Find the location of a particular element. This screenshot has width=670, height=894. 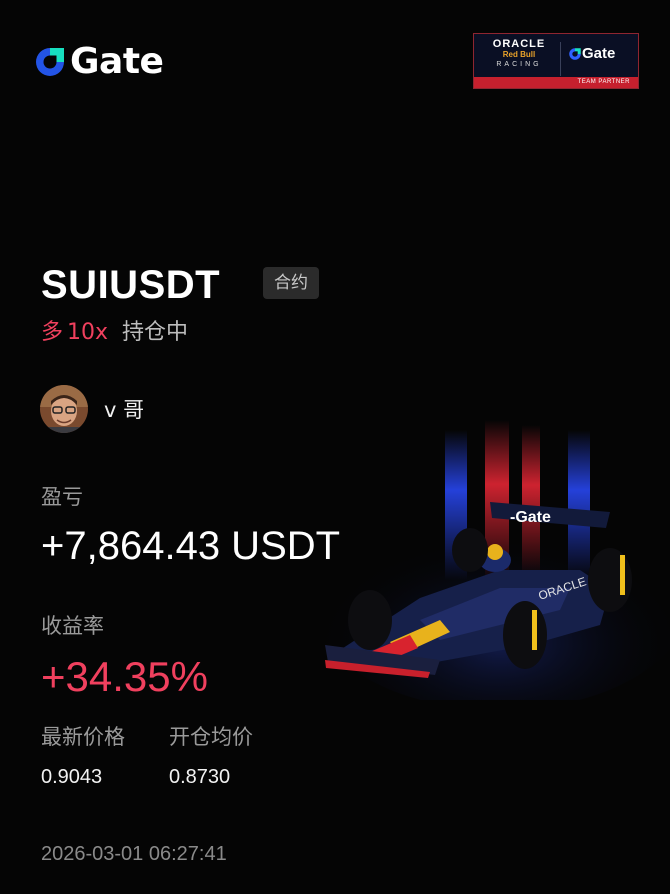

roi-value: +34.35% is located at coordinates (124, 676).